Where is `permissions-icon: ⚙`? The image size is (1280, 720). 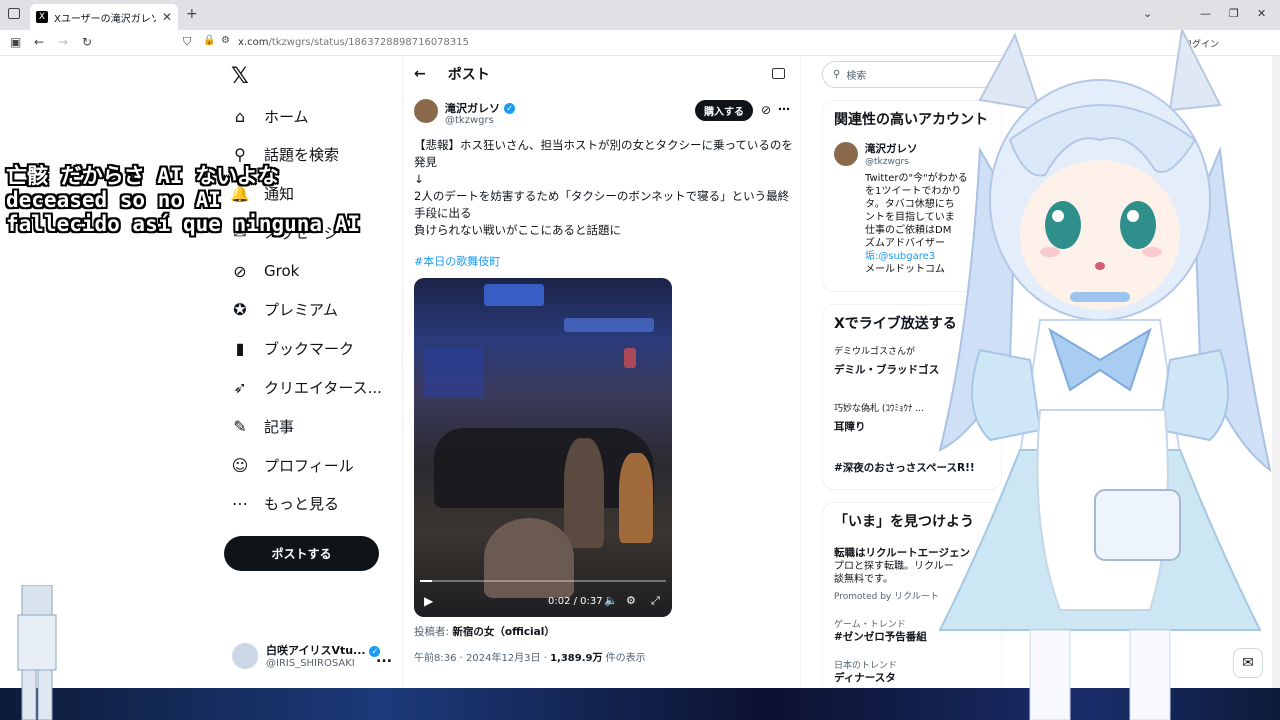
permissions-icon: ⚙ is located at coordinates (225, 40).